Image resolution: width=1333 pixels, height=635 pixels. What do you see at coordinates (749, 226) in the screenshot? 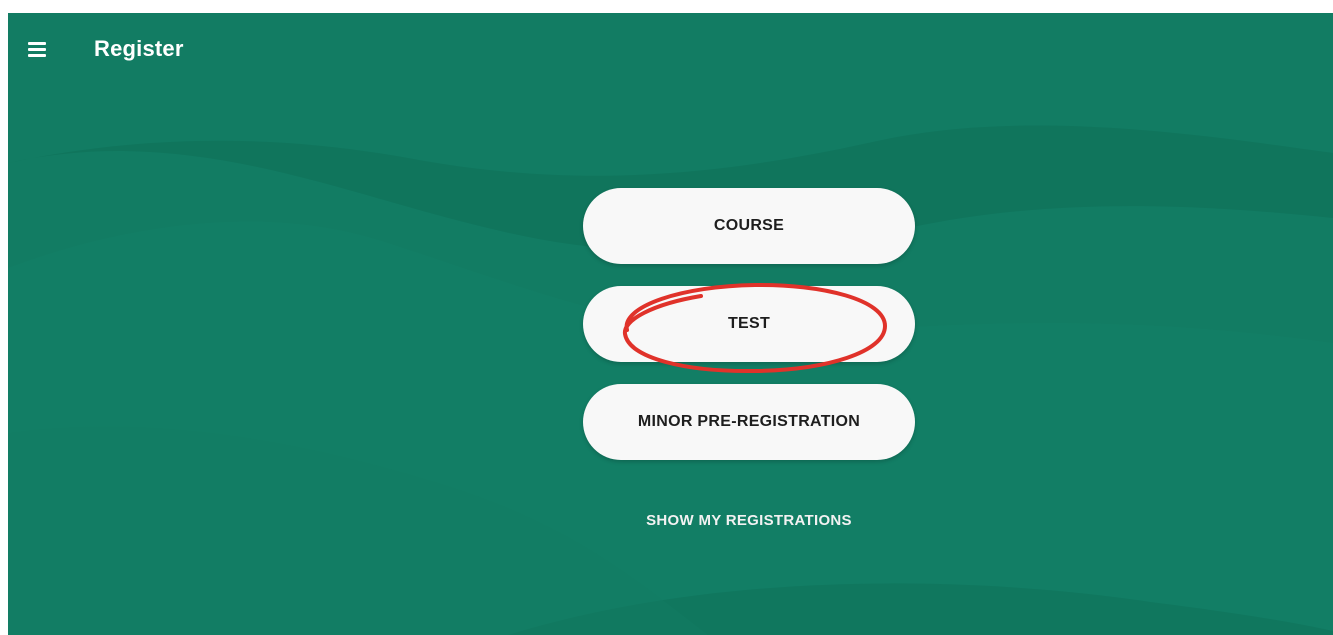
I see `course-button: COURSE` at bounding box center [749, 226].